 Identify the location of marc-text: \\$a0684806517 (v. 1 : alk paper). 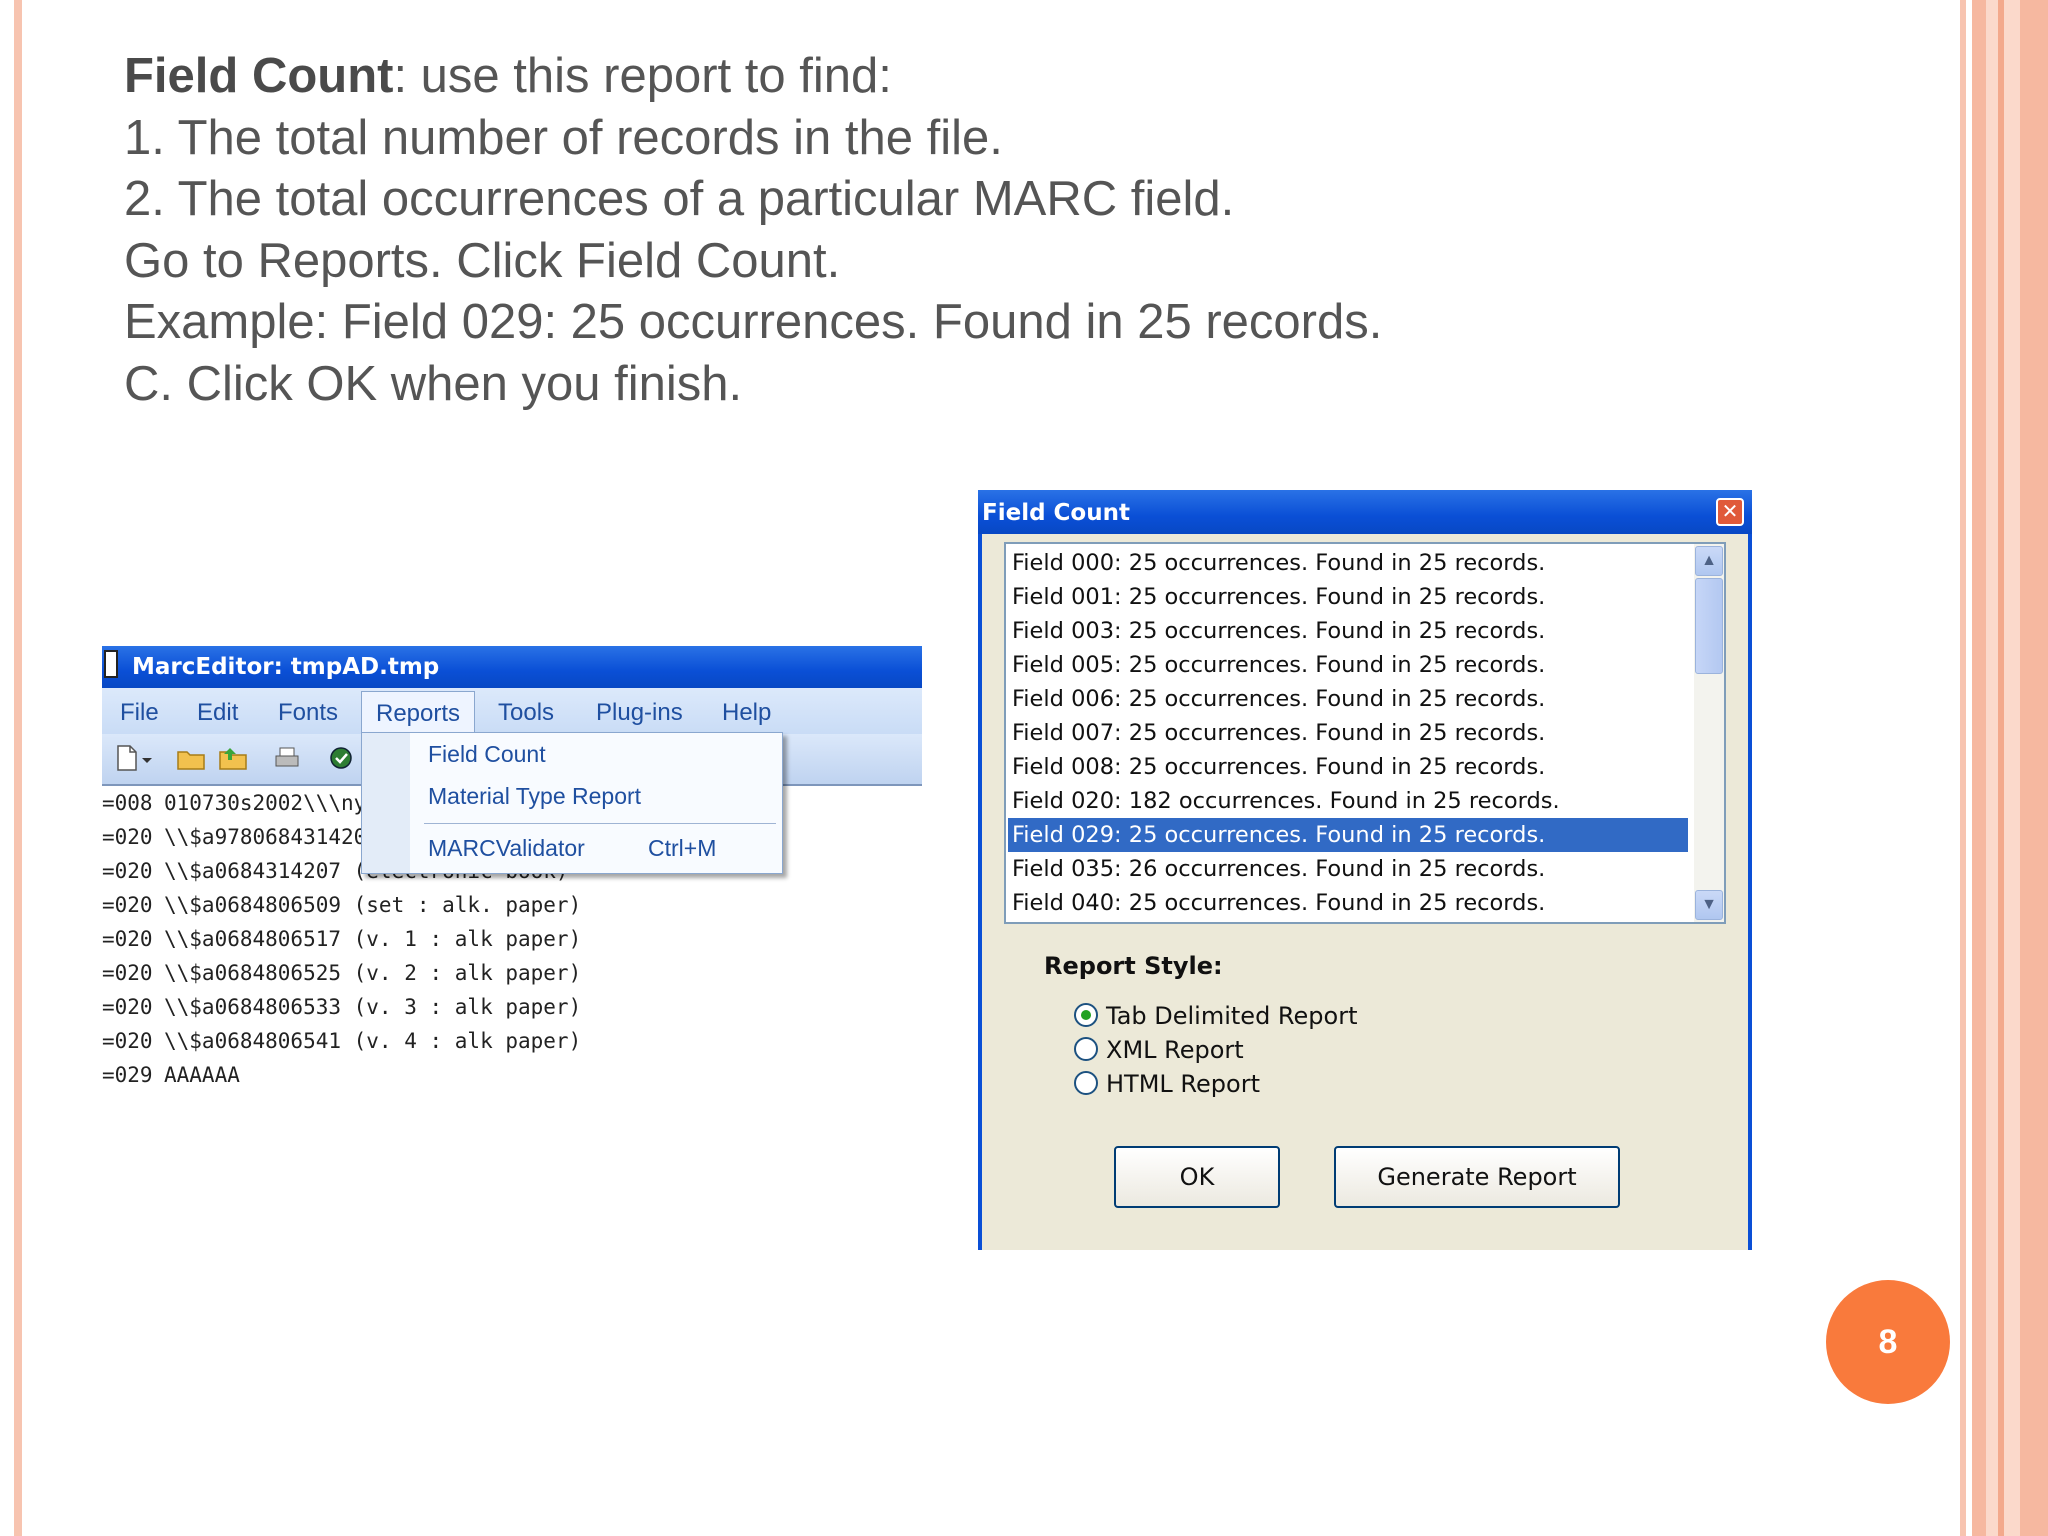
(373, 939).